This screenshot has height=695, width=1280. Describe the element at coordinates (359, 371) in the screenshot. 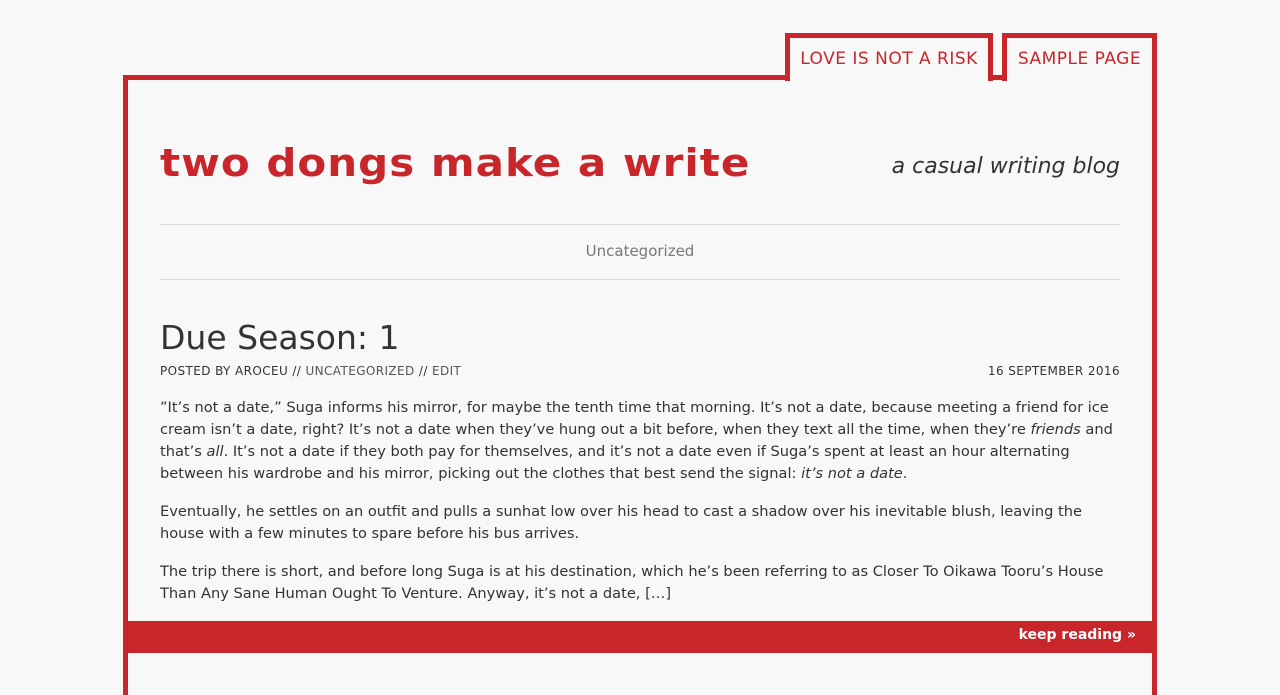

I see `category-link: UNCATEGORIZED` at that location.